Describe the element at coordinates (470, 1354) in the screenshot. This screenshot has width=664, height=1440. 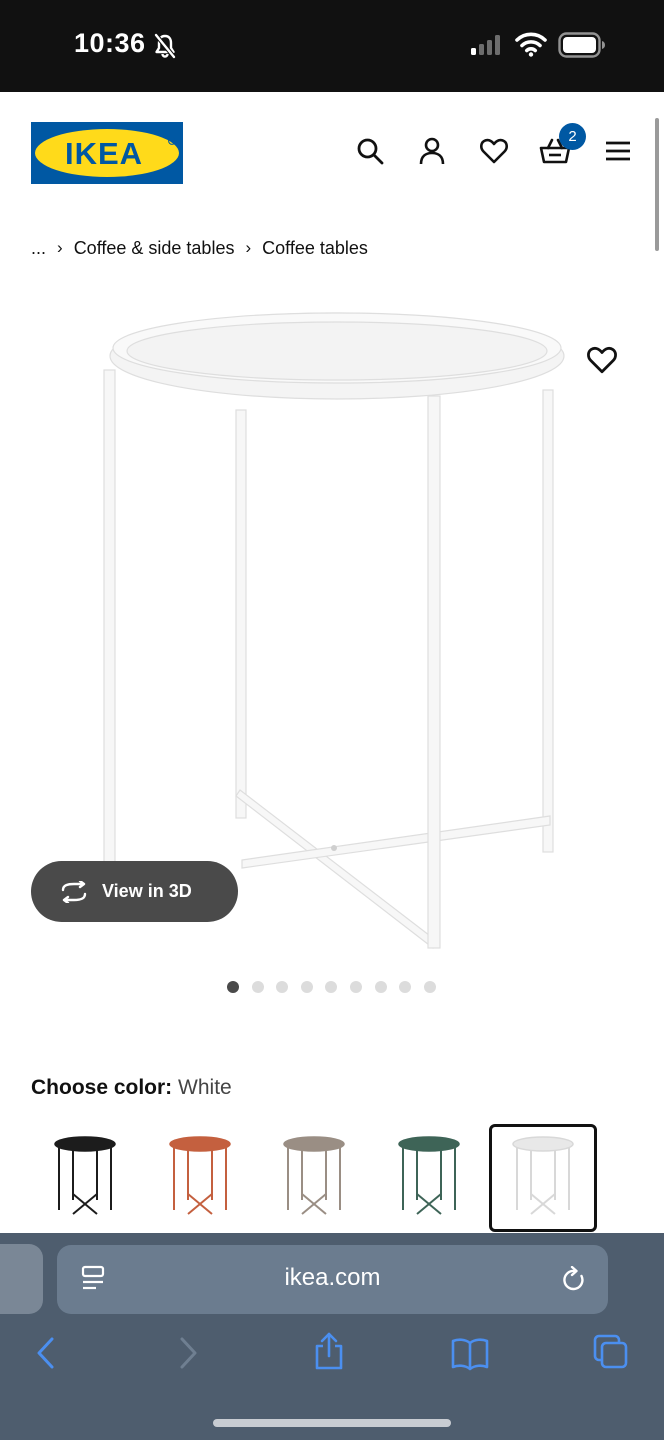
I see `bookmarks-book-icon` at that location.